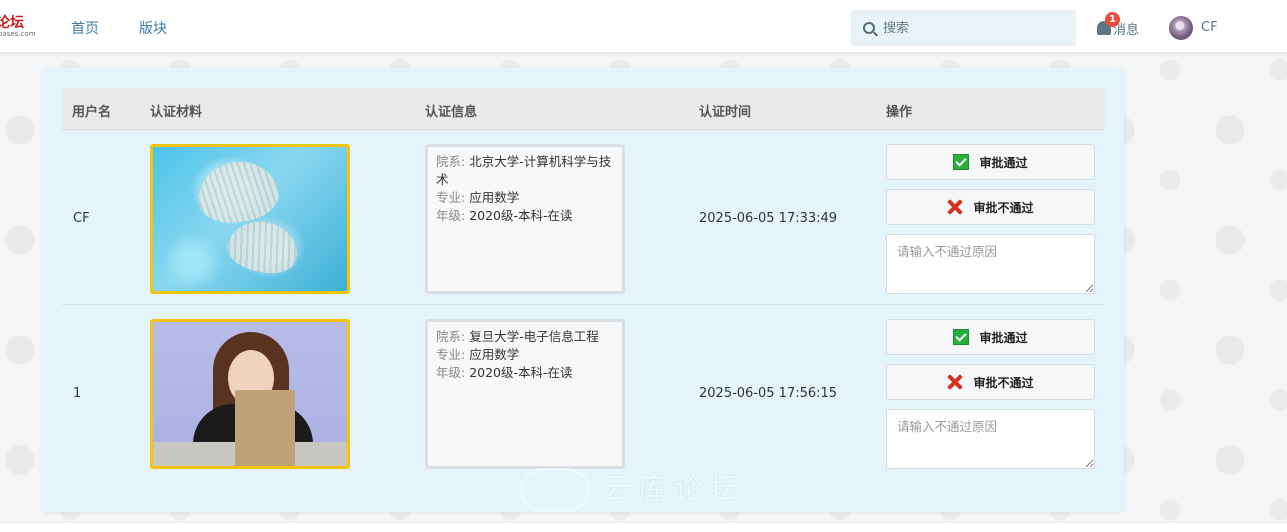  I want to click on column-header-material: 认证材料, so click(176, 112).